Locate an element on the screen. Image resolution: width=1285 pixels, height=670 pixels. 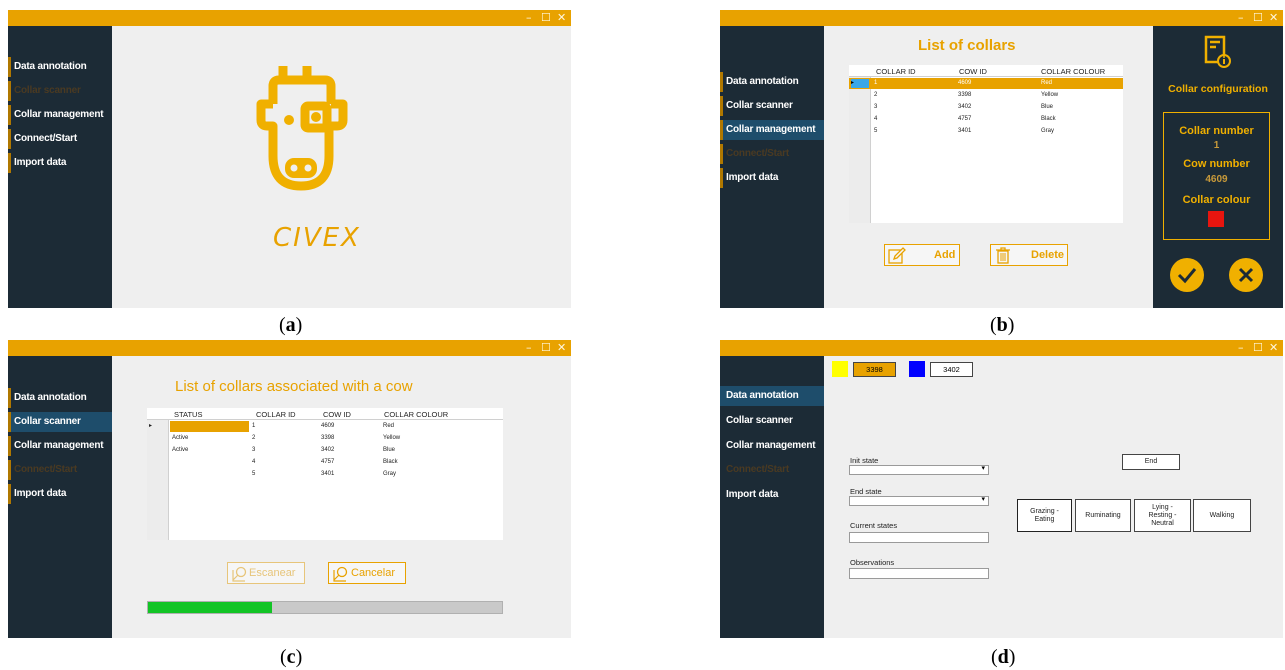
collar-number-label: Collar number is located at coordinates (1216, 131).